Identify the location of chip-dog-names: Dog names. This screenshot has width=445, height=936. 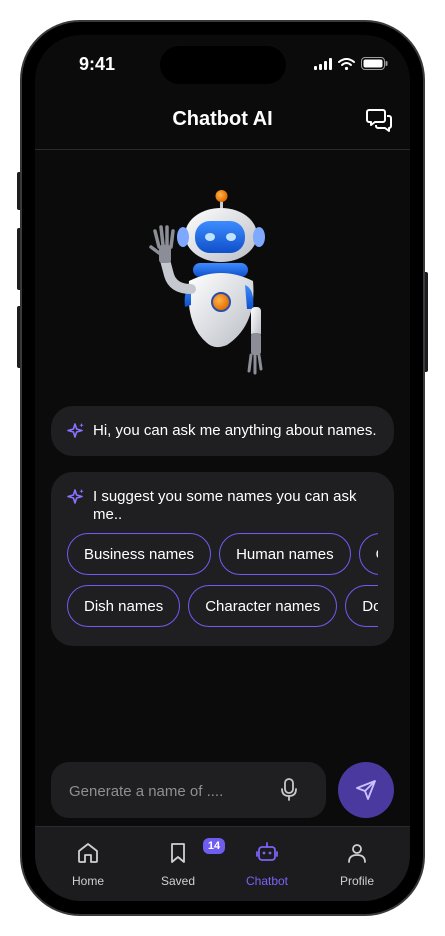
(361, 606).